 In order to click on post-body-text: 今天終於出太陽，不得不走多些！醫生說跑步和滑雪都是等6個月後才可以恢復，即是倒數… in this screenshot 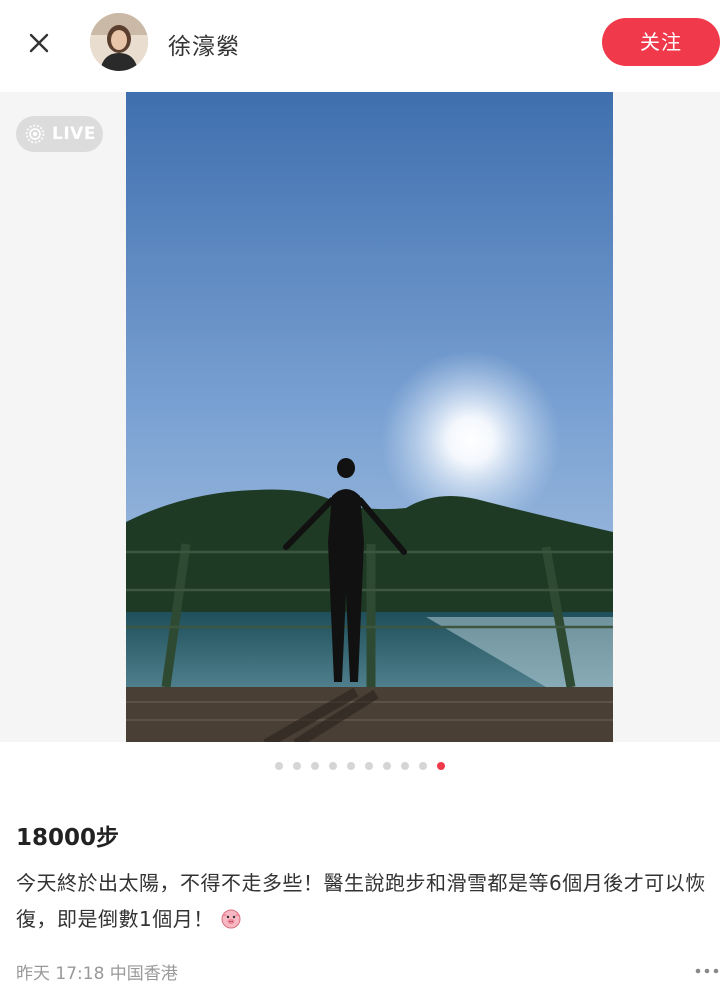, I will do `click(361, 901)`.